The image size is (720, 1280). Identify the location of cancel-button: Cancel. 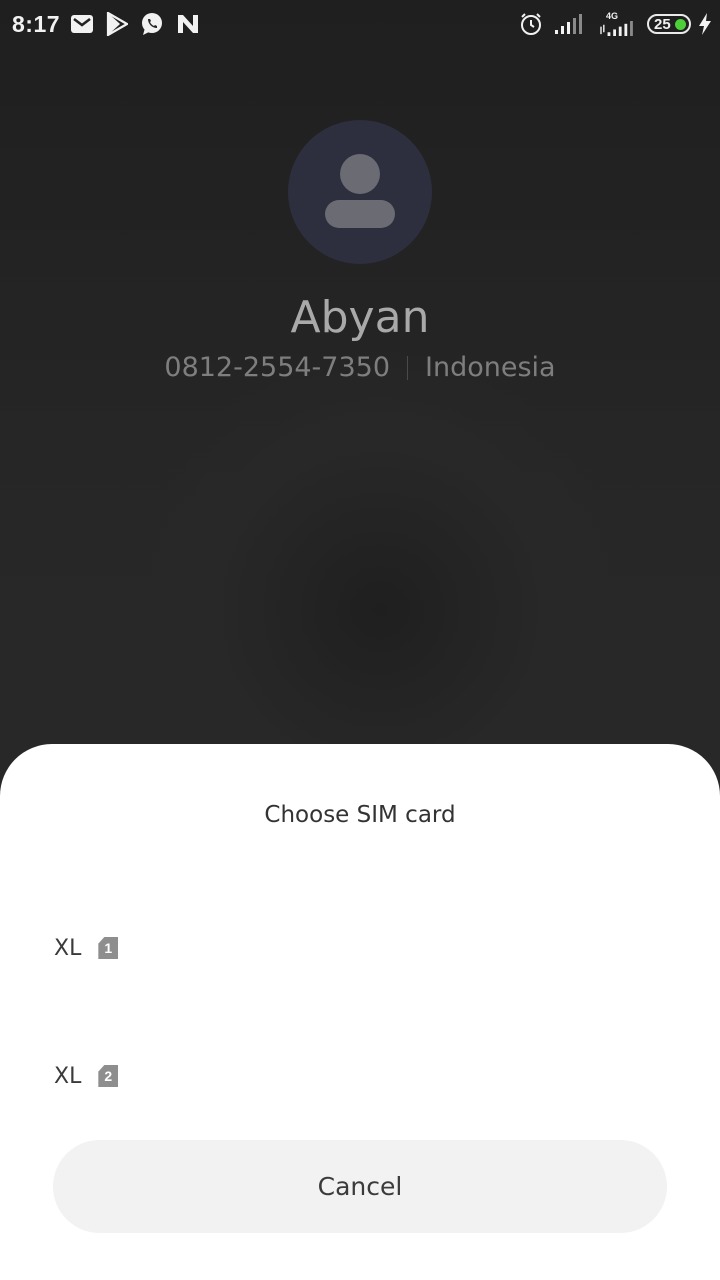
(360, 1186).